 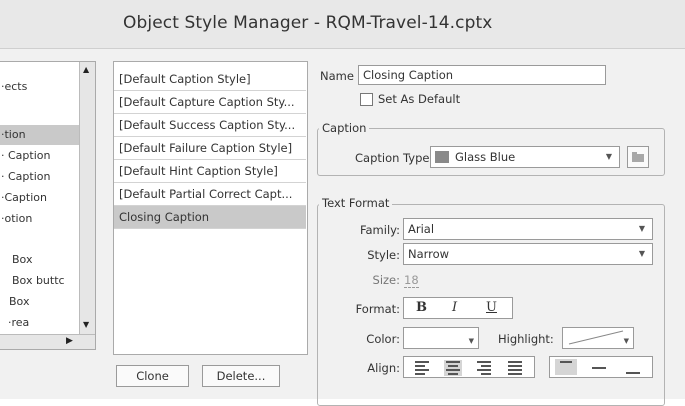 What do you see at coordinates (69, 341) in the screenshot?
I see `scroll-right-arrow-icon: ▶` at bounding box center [69, 341].